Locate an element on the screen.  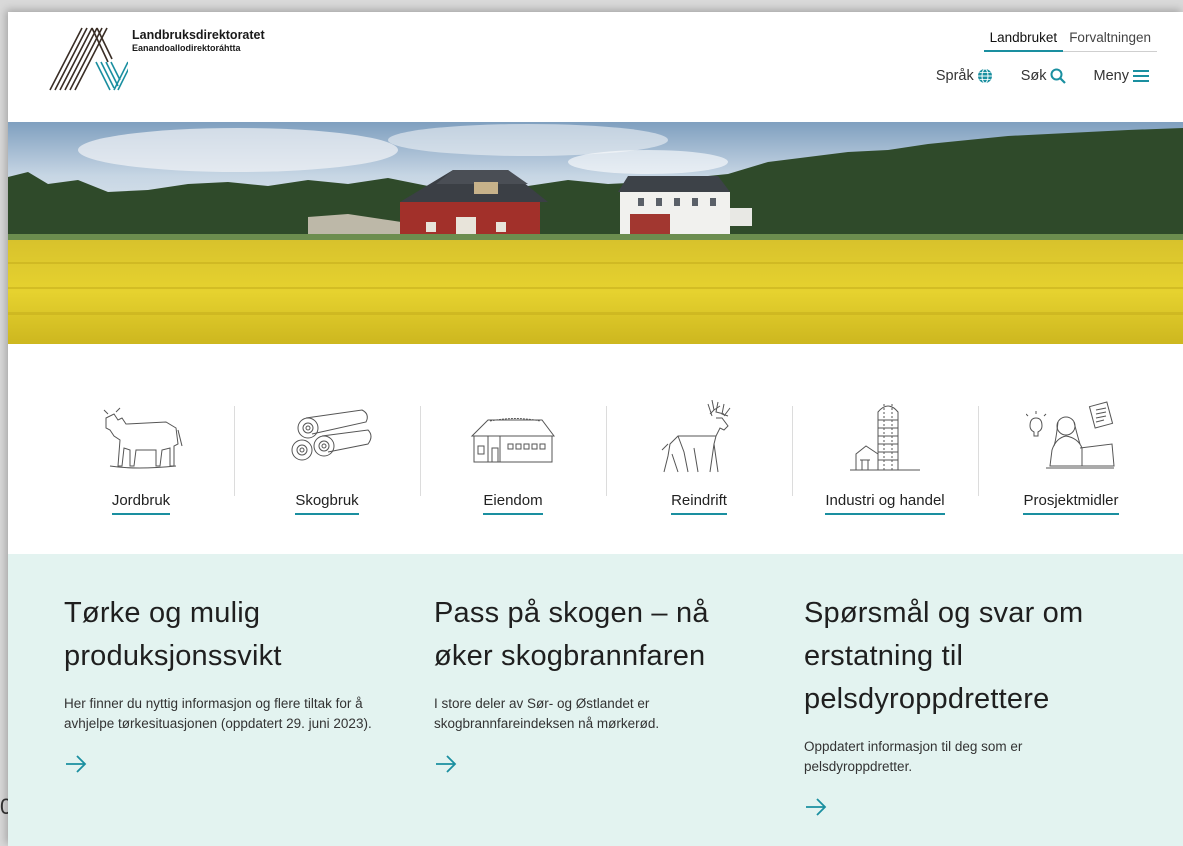
tab-forvaltningen: Forvaltningen is located at coordinates (1110, 40).